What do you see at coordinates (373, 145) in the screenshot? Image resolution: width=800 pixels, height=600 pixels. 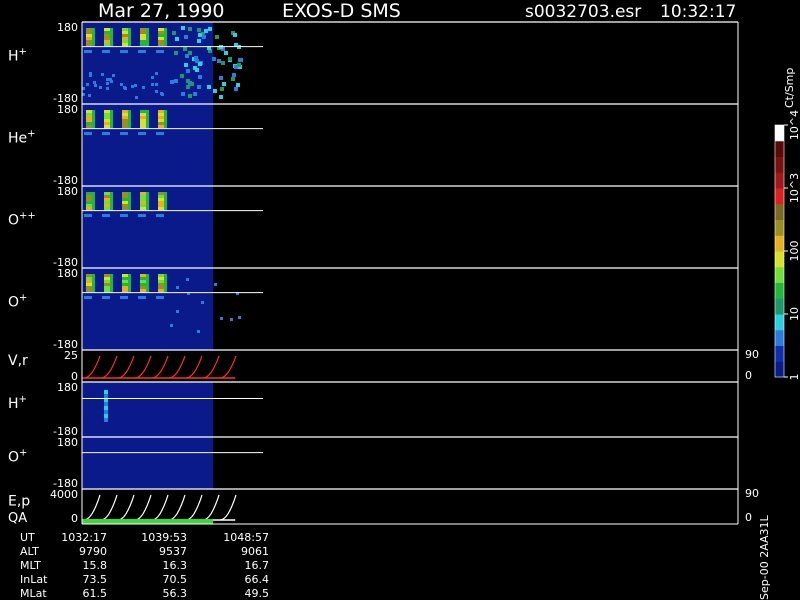 I see `panel-heplus: He+180-180` at bounding box center [373, 145].